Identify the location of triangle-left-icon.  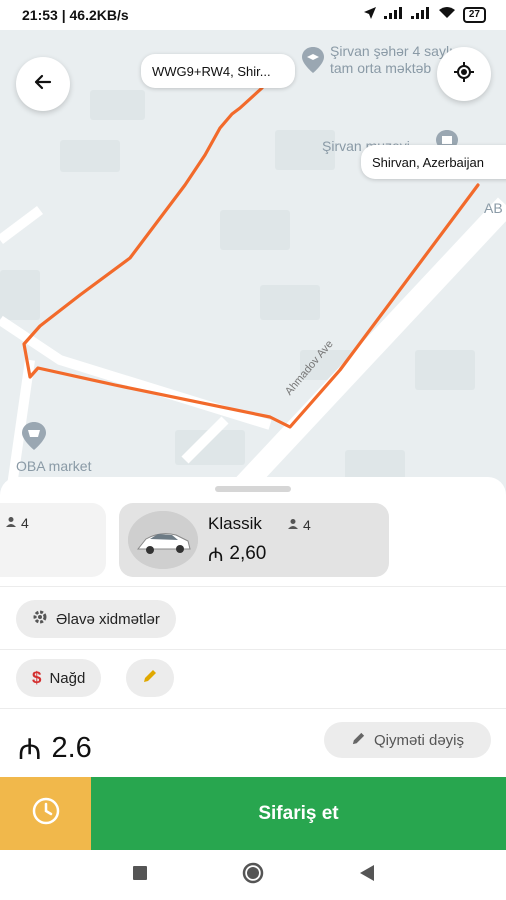
(367, 875).